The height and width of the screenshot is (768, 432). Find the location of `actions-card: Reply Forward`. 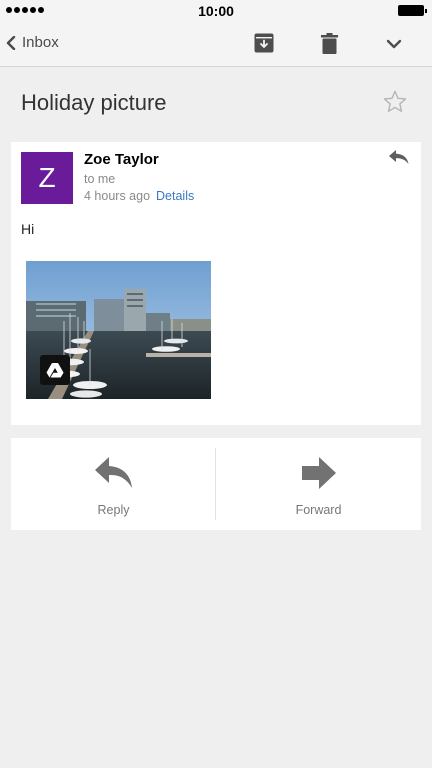

actions-card: Reply Forward is located at coordinates (216, 484).